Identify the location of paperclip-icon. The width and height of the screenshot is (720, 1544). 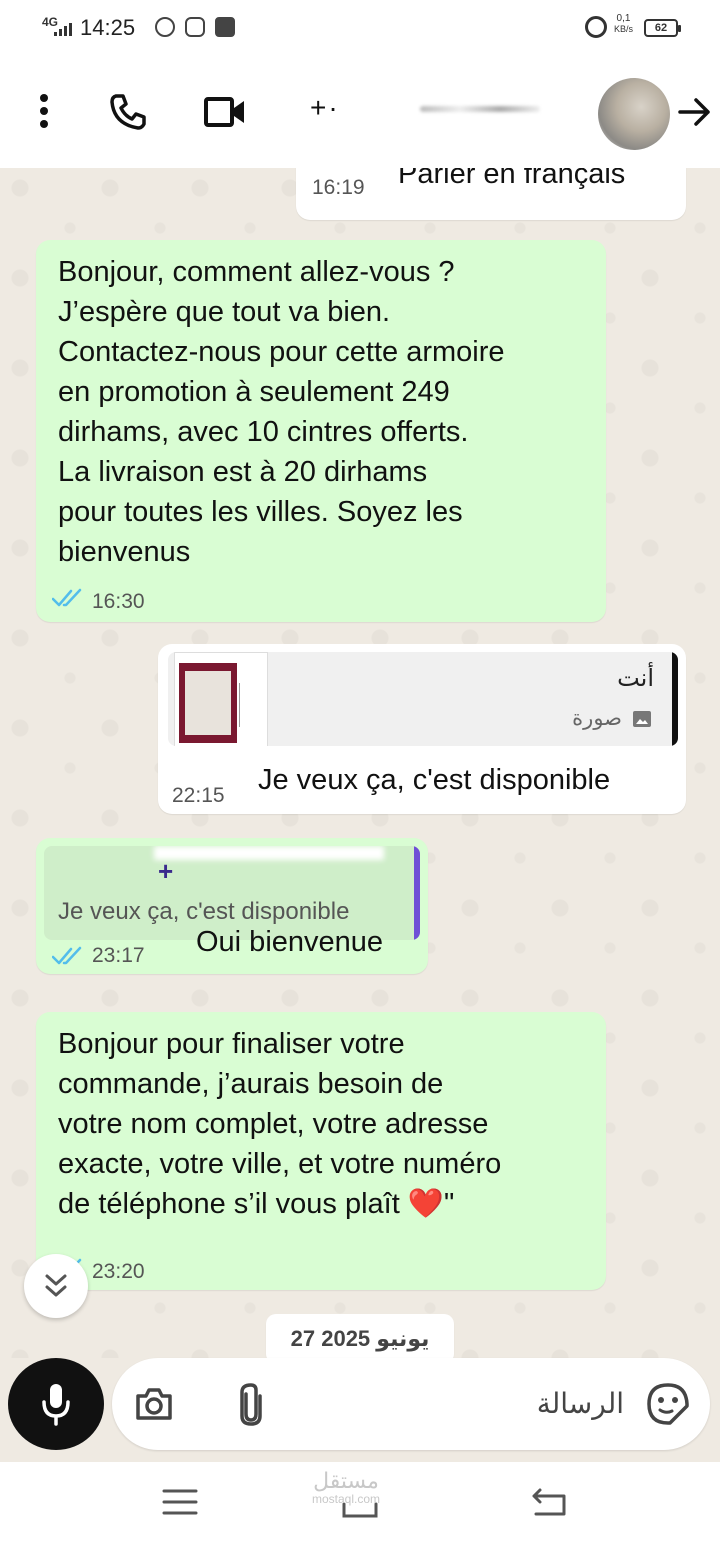
(251, 1404).